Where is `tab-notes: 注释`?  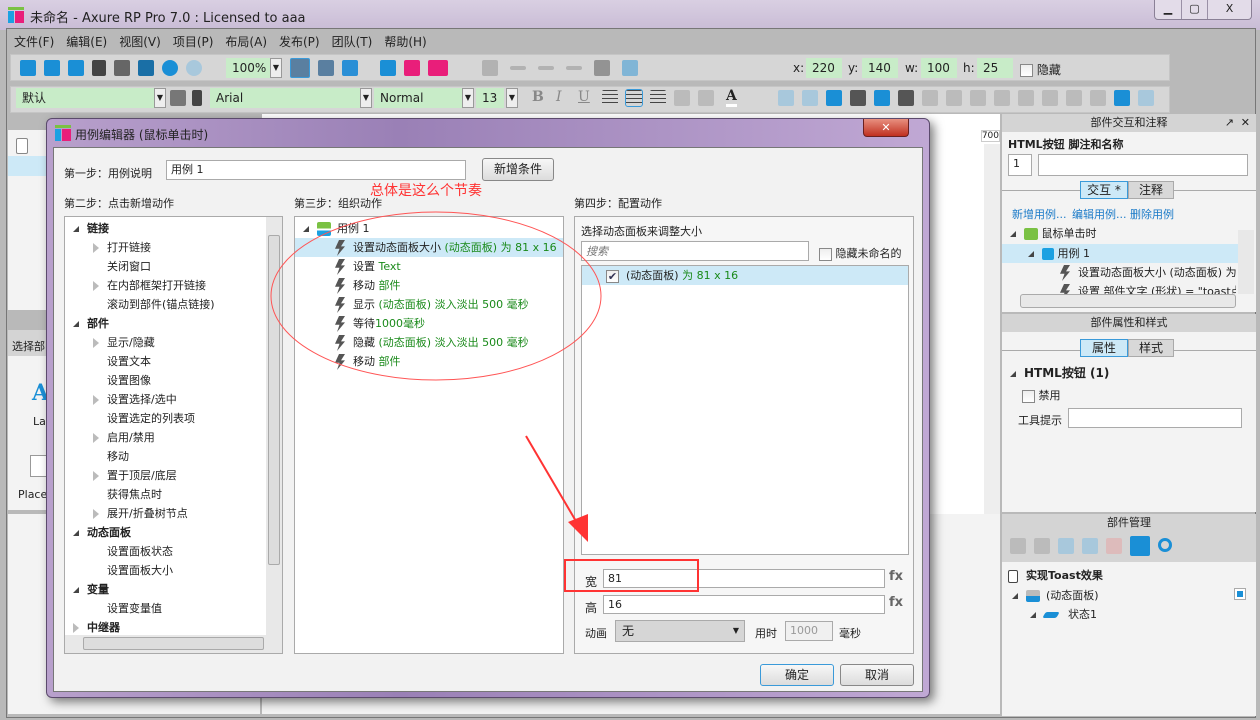 tab-notes: 注释 is located at coordinates (1151, 190).